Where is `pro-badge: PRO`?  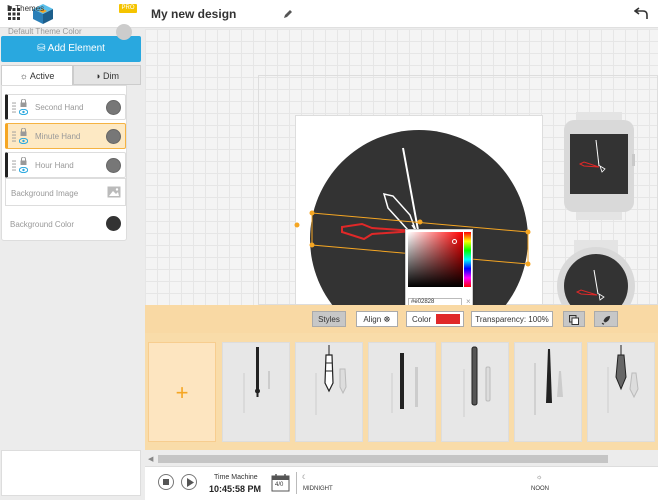
pro-badge: PRO is located at coordinates (128, 8).